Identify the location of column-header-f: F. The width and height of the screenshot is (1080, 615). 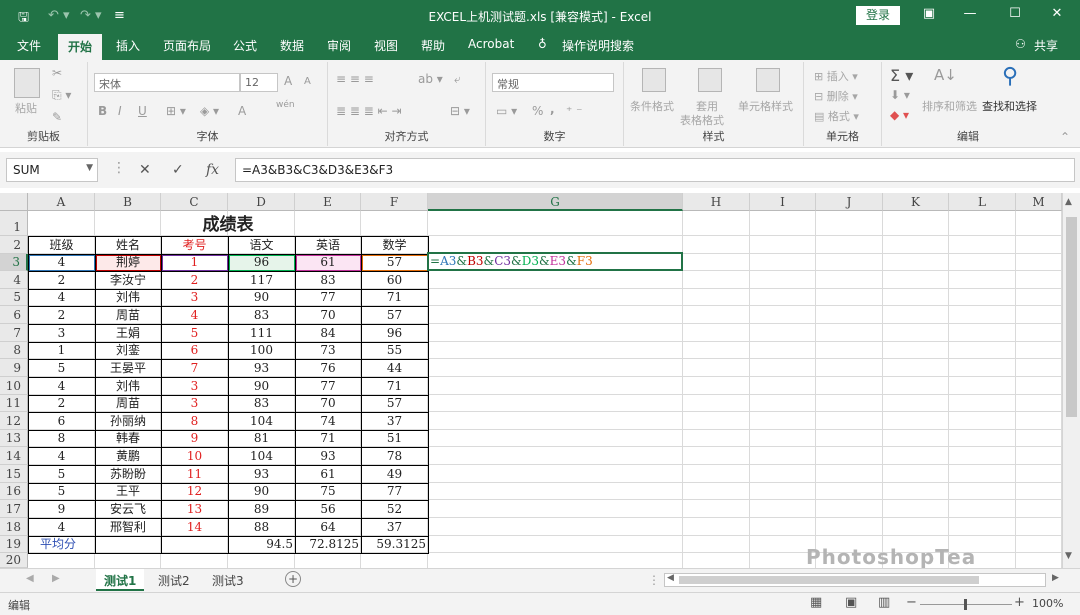
(394, 202).